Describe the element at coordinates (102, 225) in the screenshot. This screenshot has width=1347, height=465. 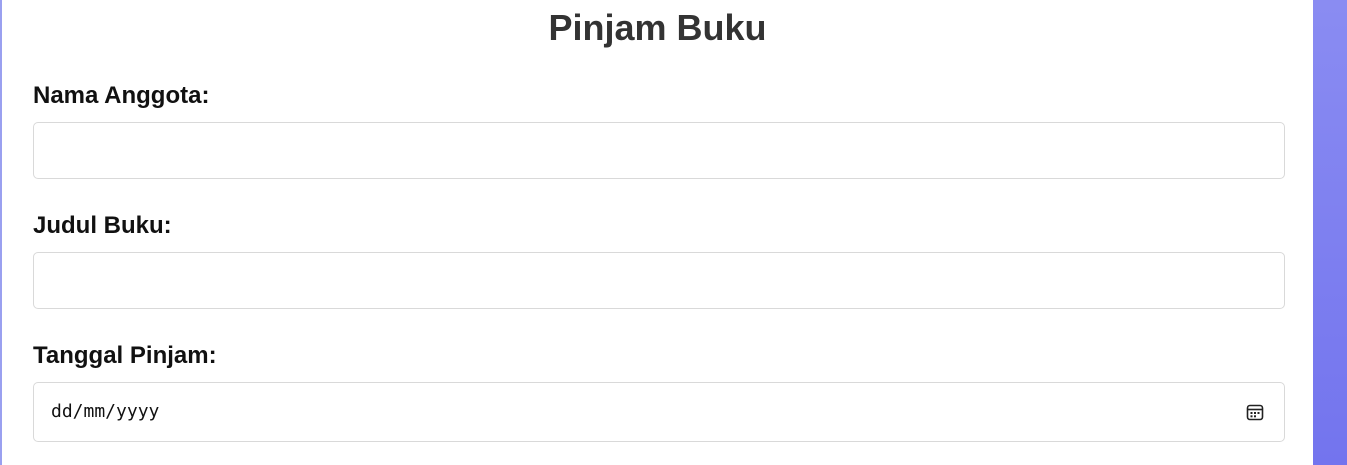
I see `book-title-label: Judul Buku:` at that location.